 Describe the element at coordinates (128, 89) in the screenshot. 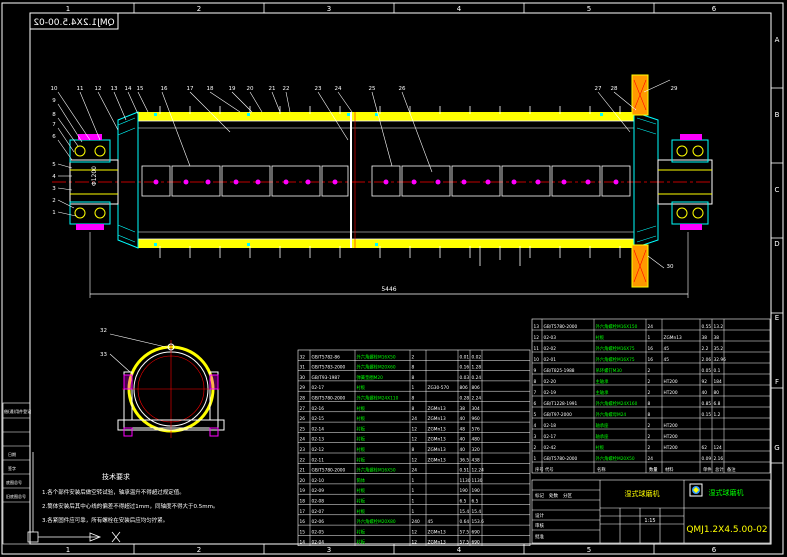

I see `svg-text: 14` at that location.